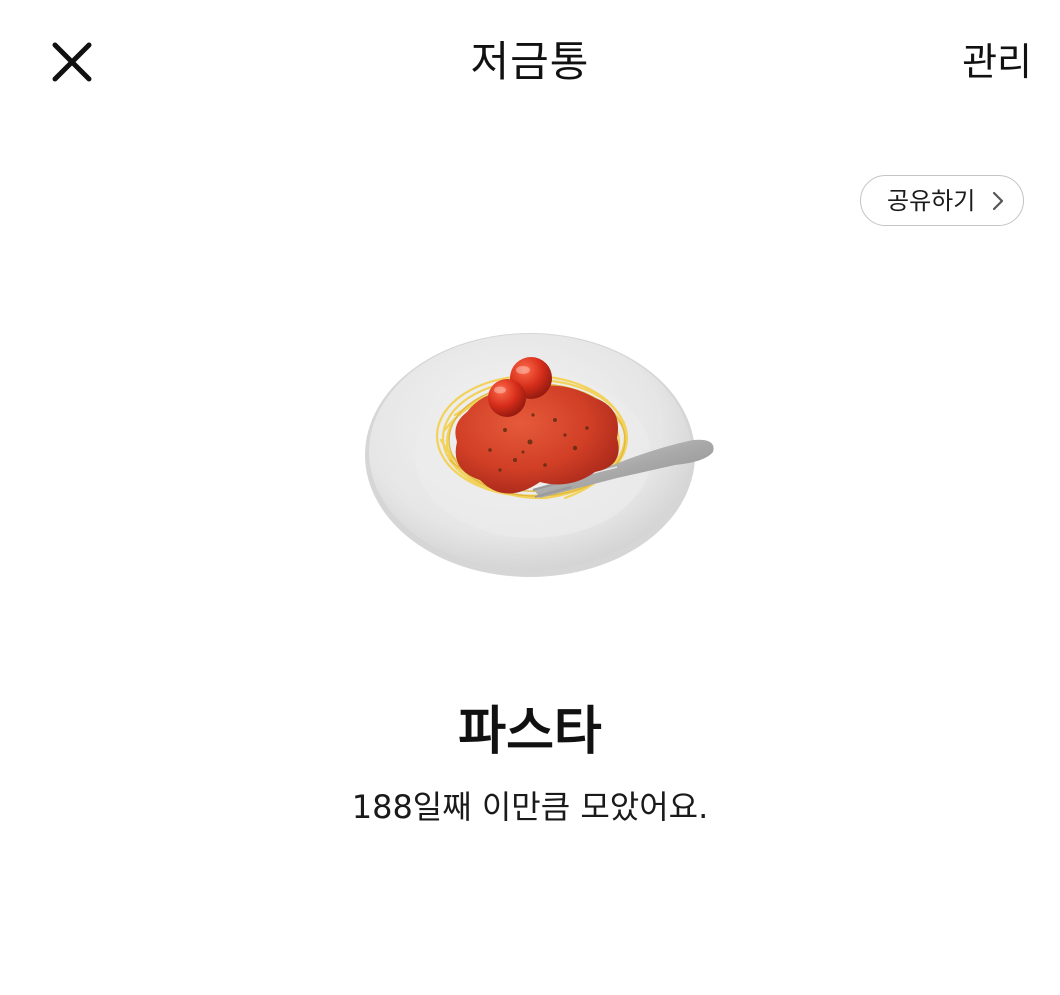 Image resolution: width=1060 pixels, height=995 pixels. Describe the element at coordinates (530, 807) in the screenshot. I see `saved-days-message: 188일째 이만큼 모았어요.` at that location.